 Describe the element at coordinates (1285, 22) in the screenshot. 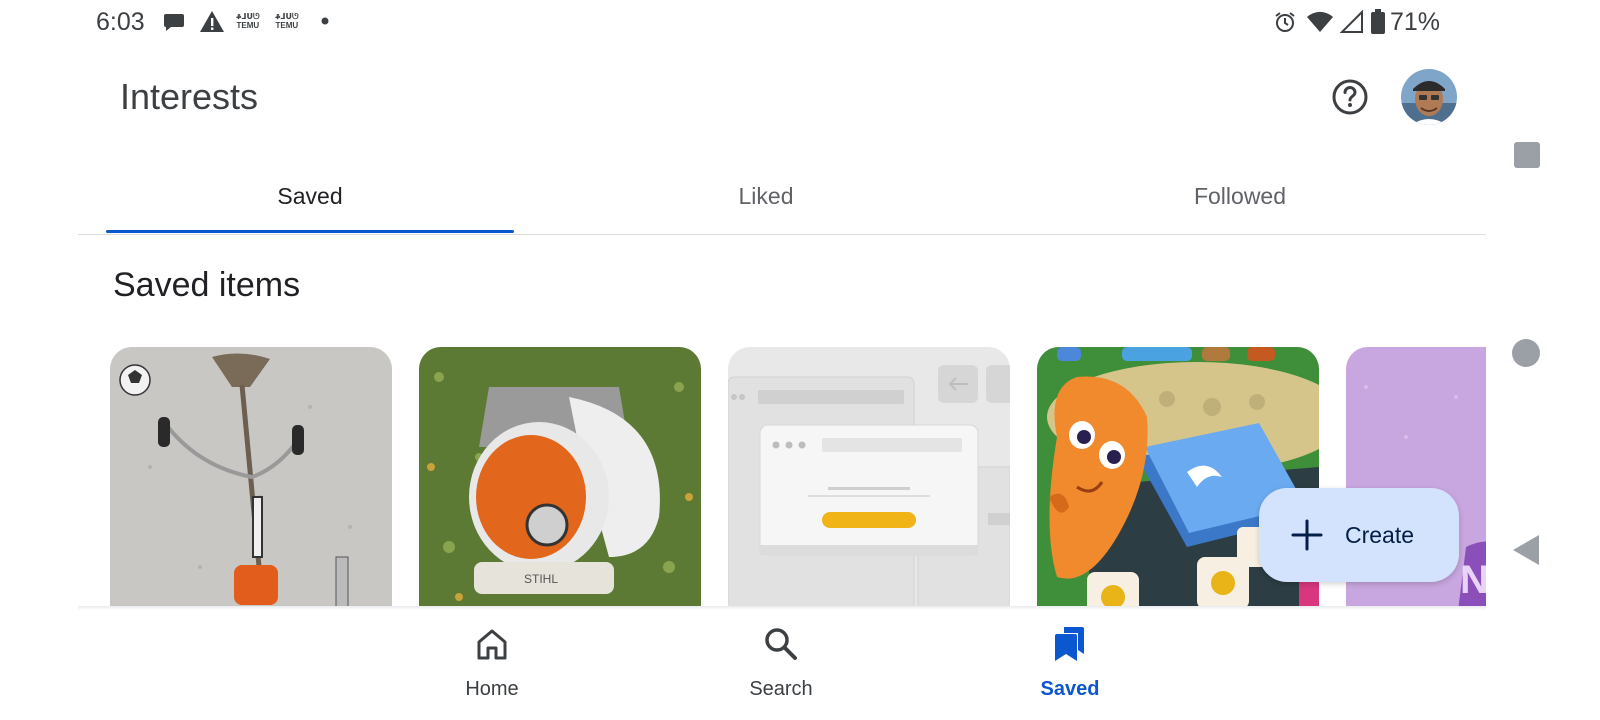

I see `alarm-icon` at that location.